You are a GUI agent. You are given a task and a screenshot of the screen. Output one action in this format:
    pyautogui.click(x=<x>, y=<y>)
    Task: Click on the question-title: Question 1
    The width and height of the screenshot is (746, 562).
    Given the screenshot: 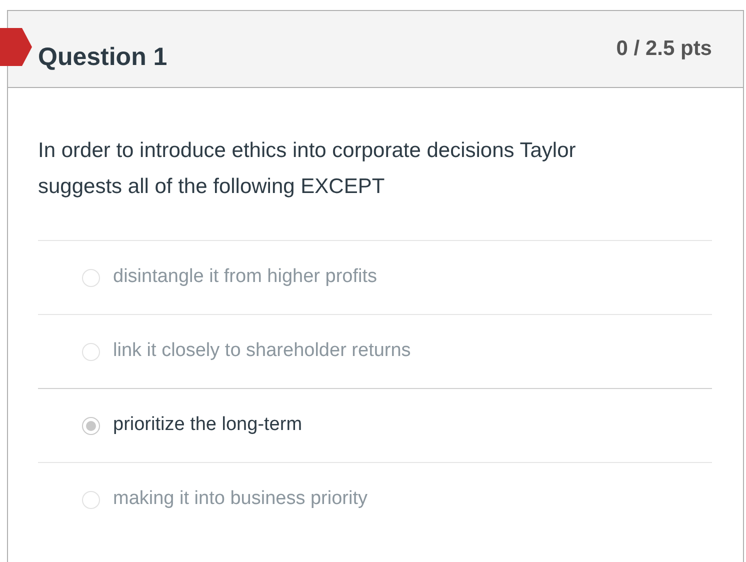 What is the action you would take?
    pyautogui.click(x=103, y=55)
    